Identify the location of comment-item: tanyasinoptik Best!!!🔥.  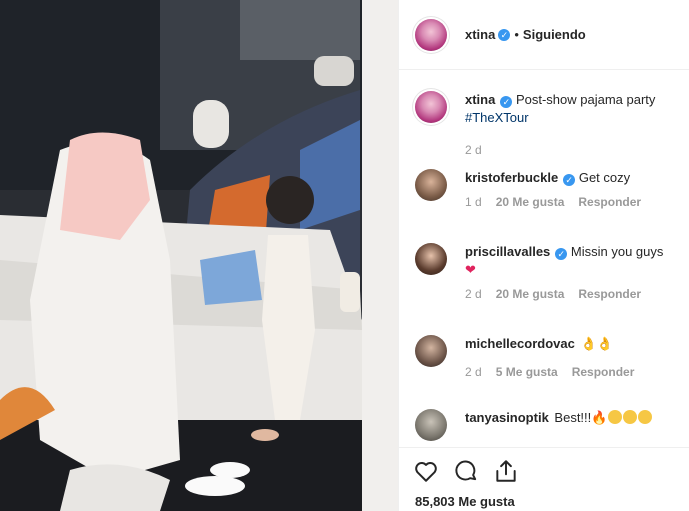
(547, 425).